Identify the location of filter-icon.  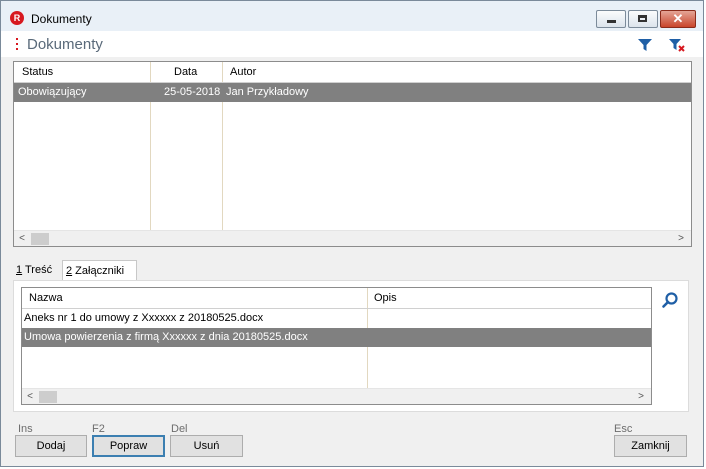
(645, 45).